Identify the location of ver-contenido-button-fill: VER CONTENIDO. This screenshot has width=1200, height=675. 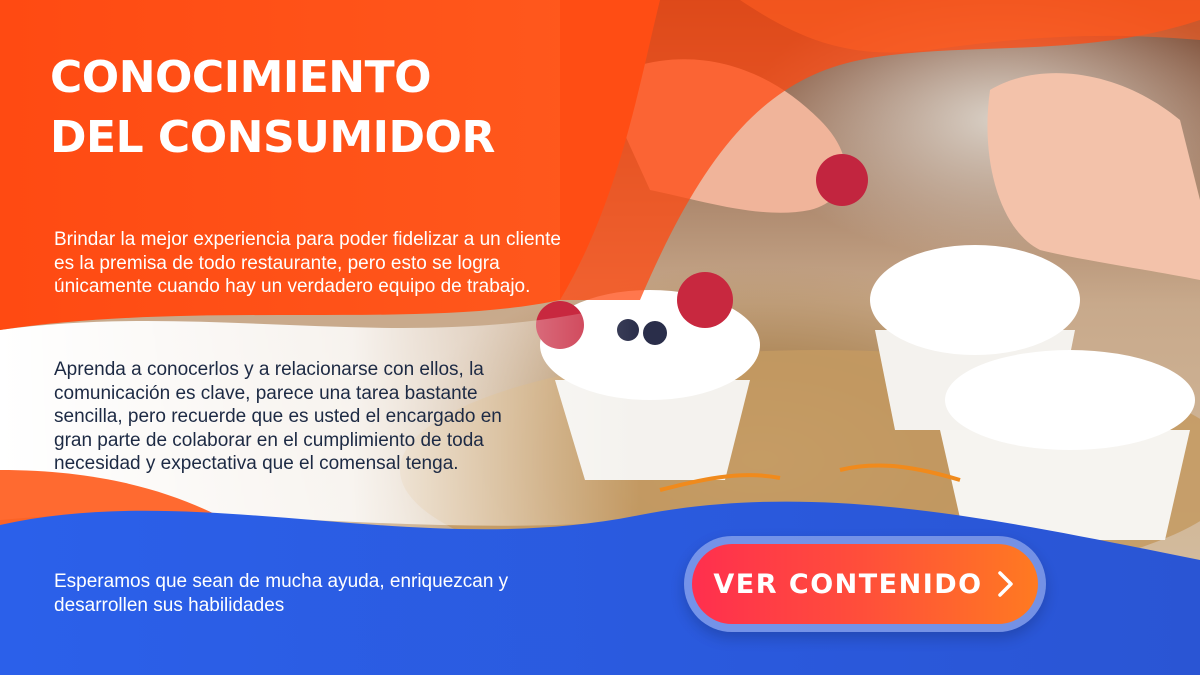
(865, 584).